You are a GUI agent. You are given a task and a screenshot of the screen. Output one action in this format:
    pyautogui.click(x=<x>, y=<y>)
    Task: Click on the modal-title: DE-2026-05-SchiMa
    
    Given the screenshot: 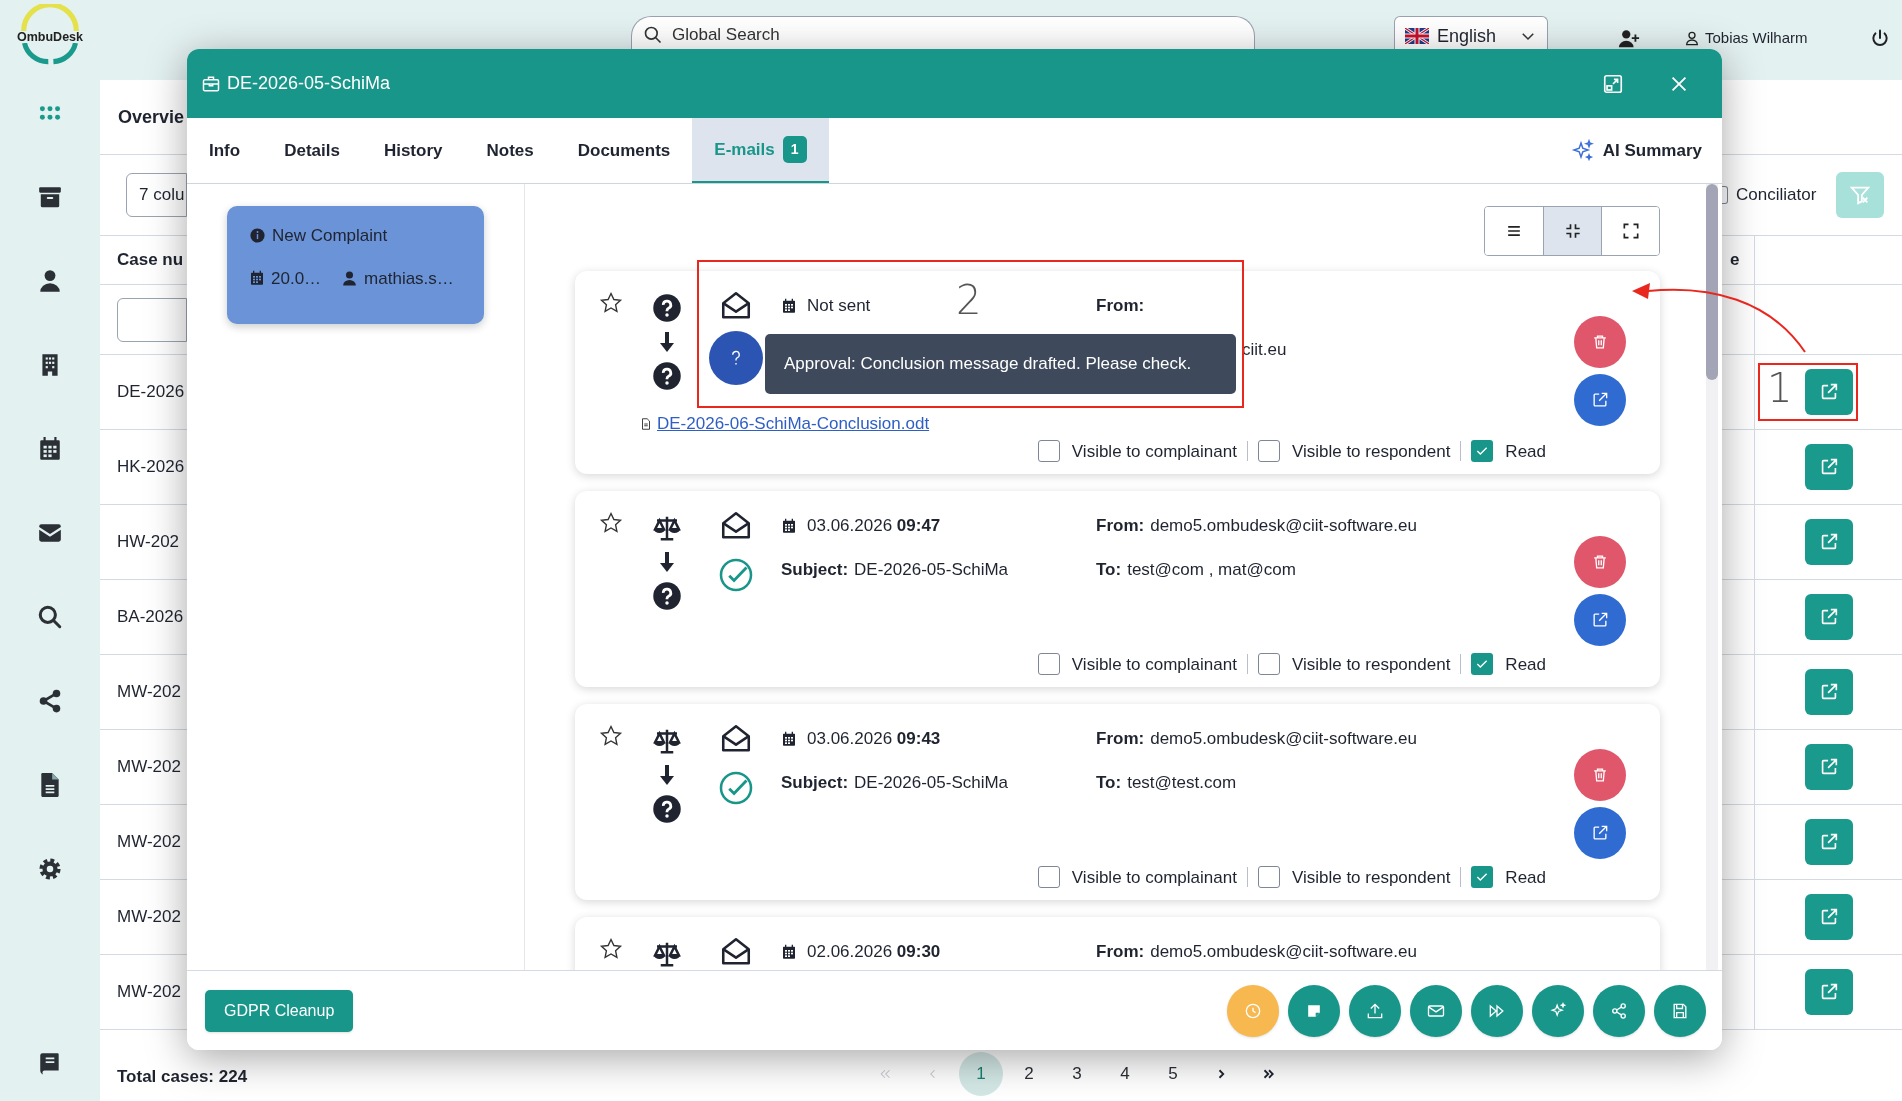 What is the action you would take?
    pyautogui.click(x=309, y=83)
    